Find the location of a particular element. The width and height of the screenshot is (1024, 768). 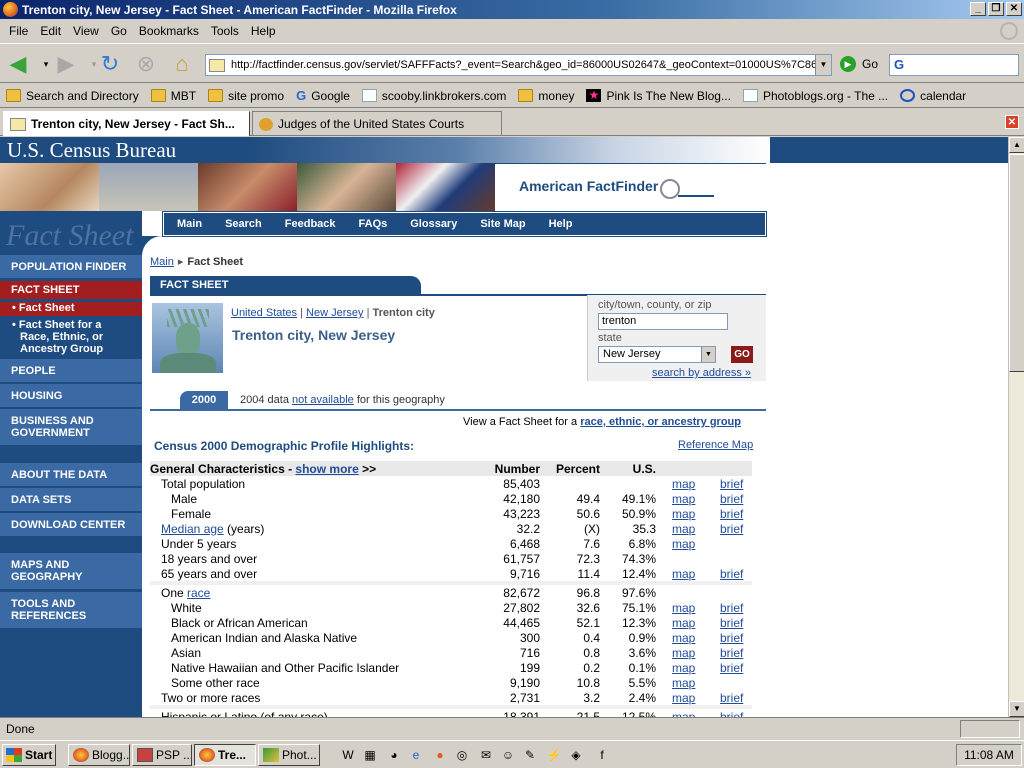

state-select: New Jersey ▼ is located at coordinates (657, 354).